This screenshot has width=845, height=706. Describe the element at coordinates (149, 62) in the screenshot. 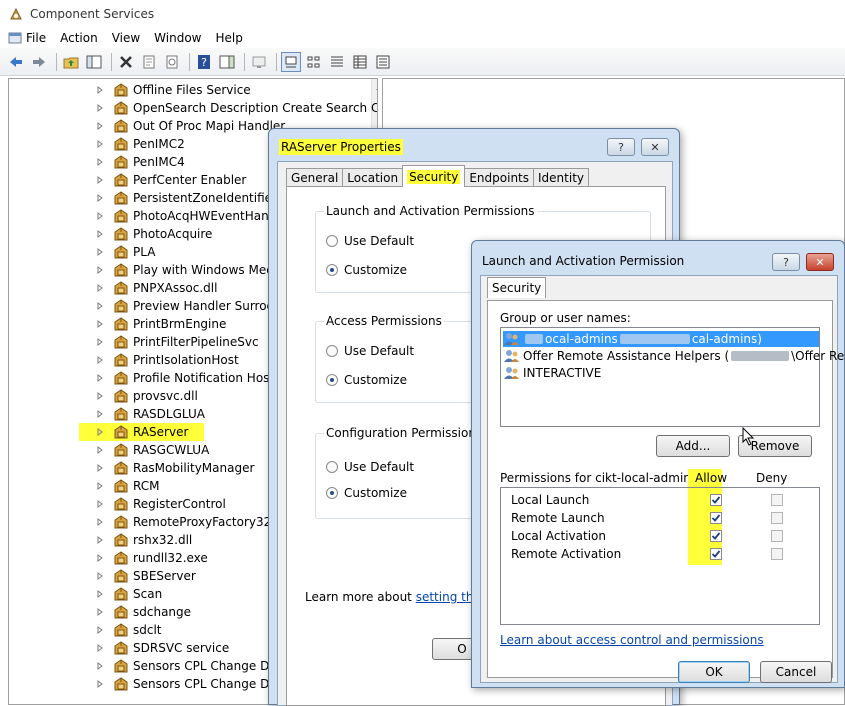

I see `properties-button` at that location.